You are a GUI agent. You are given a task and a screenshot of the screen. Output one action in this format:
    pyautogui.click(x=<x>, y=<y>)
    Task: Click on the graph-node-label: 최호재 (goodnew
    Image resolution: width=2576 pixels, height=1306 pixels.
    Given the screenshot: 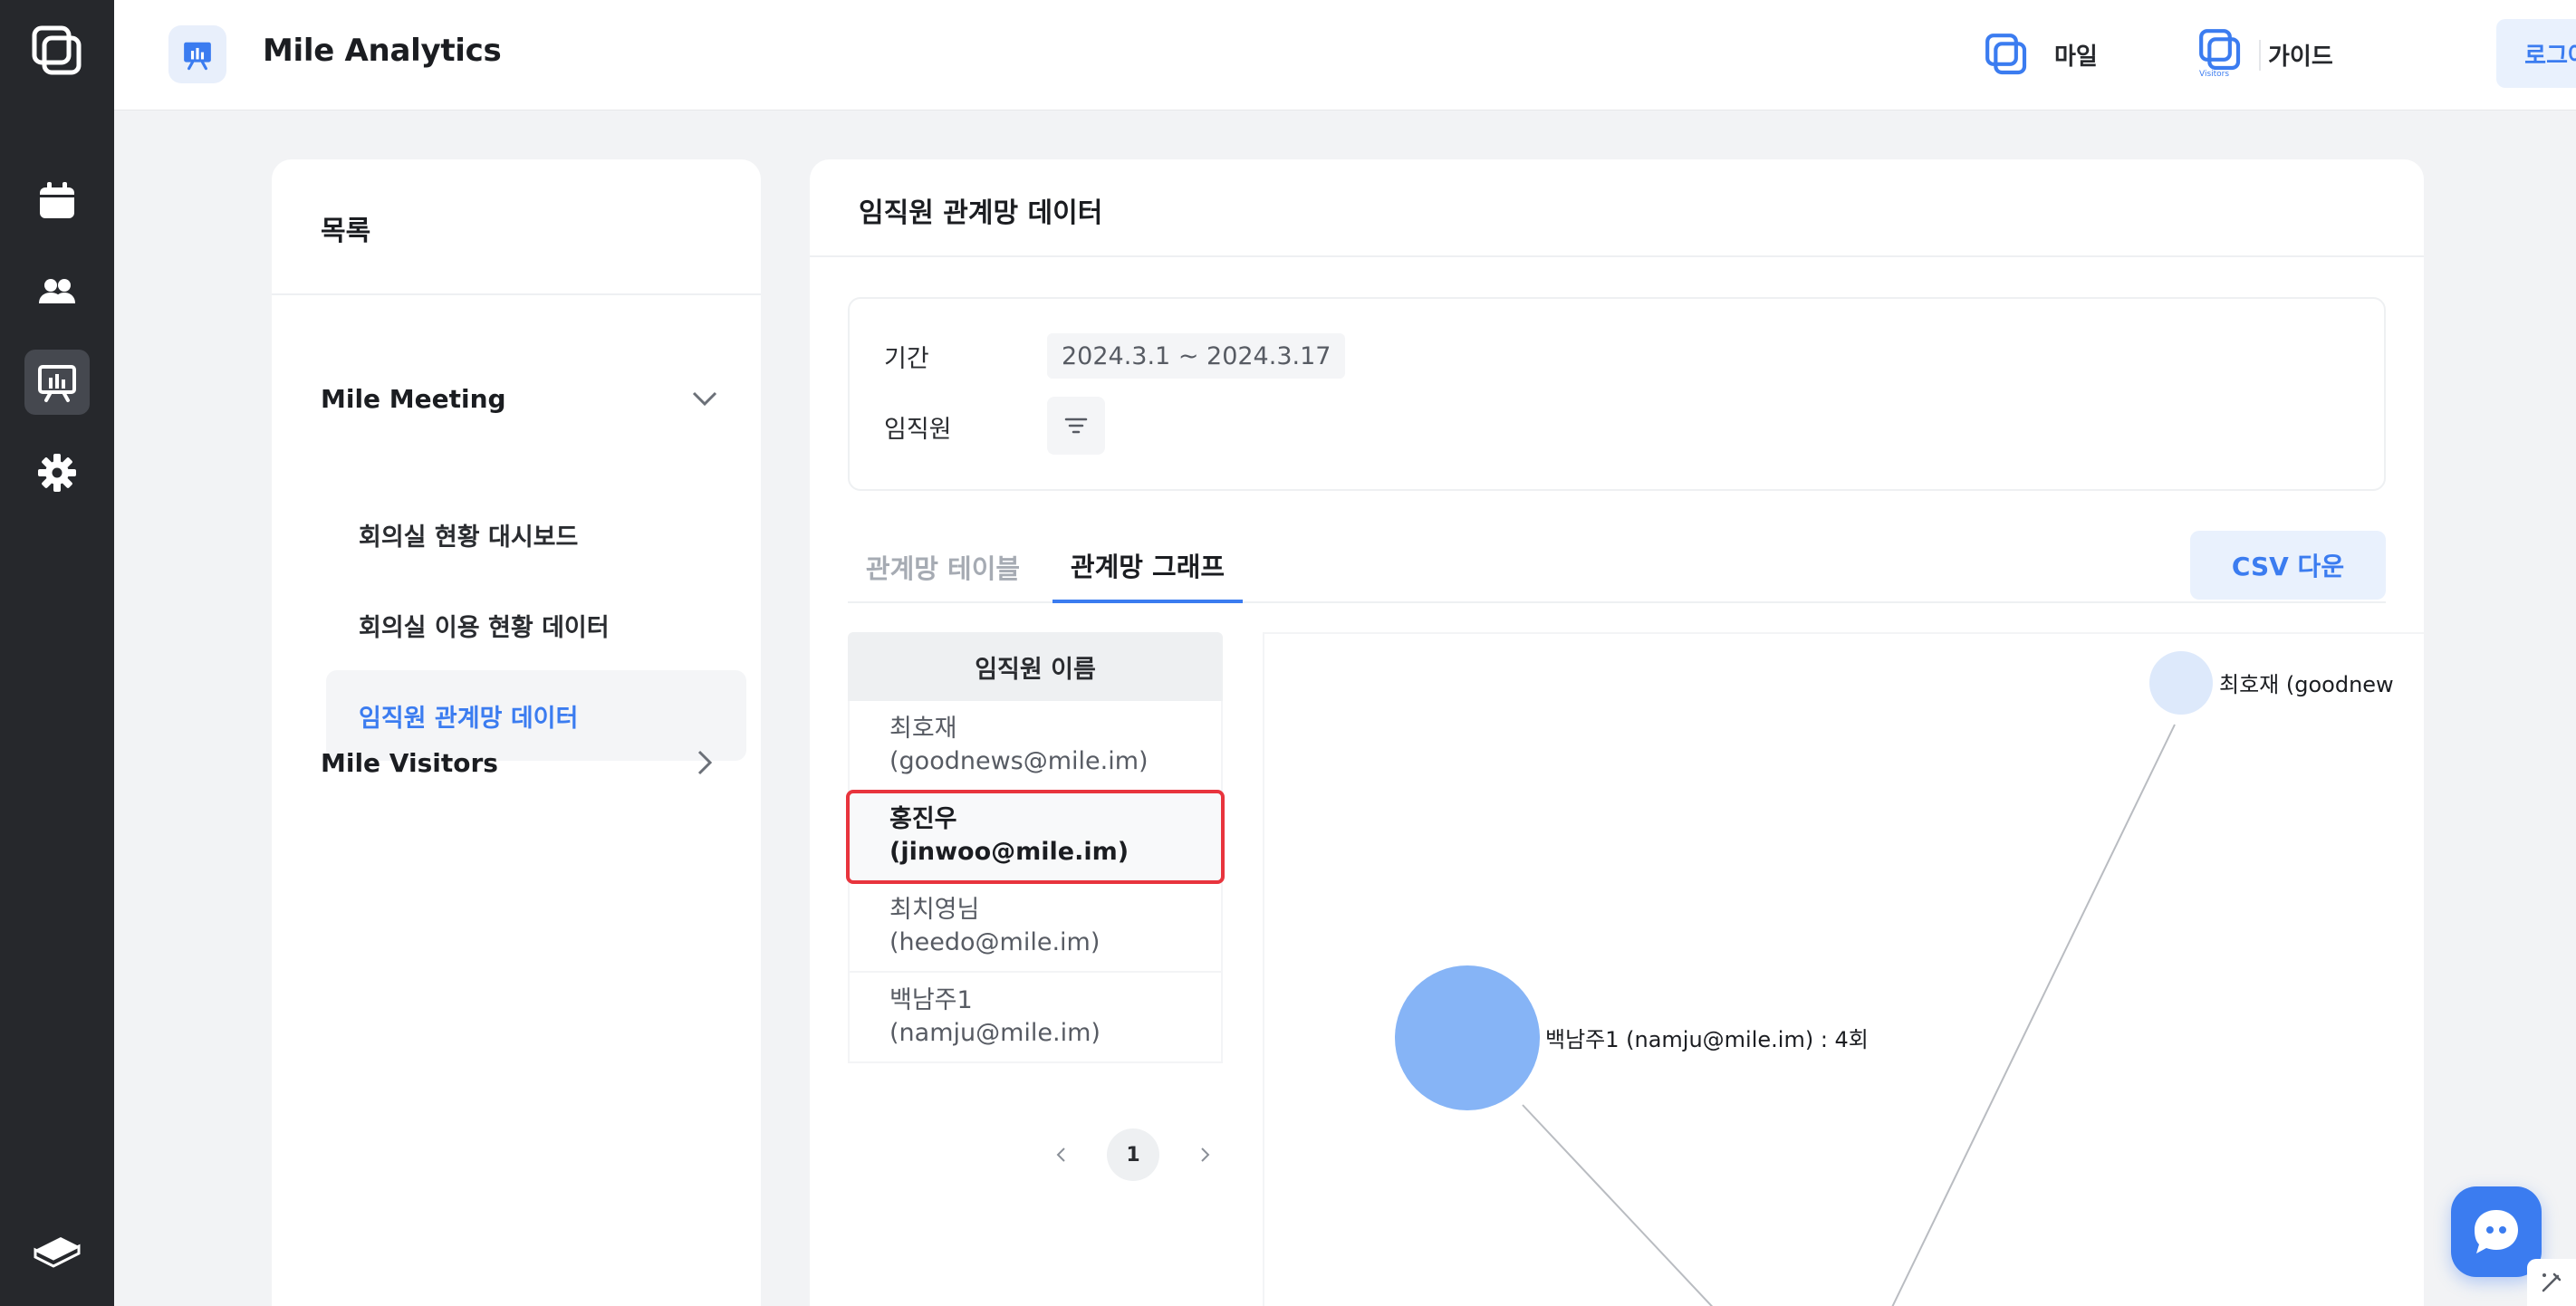 What is the action you would take?
    pyautogui.click(x=2306, y=684)
    